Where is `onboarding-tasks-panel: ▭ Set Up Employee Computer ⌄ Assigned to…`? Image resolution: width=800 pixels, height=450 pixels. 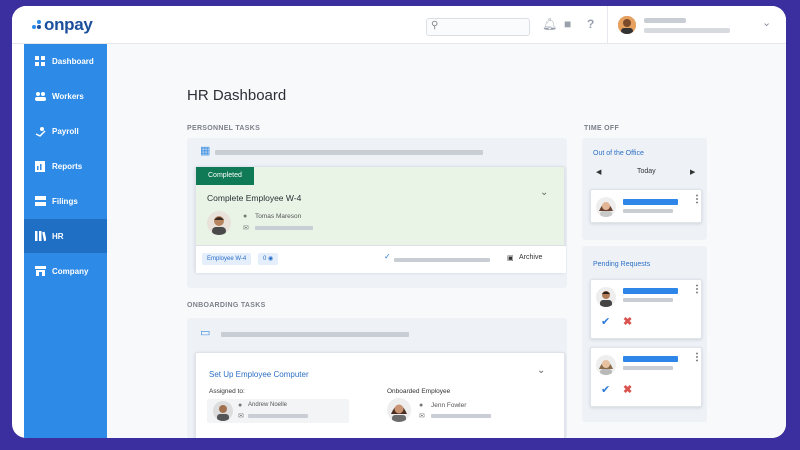 onboarding-tasks-panel: ▭ Set Up Employee Computer ⌄ Assigned to… is located at coordinates (377, 378).